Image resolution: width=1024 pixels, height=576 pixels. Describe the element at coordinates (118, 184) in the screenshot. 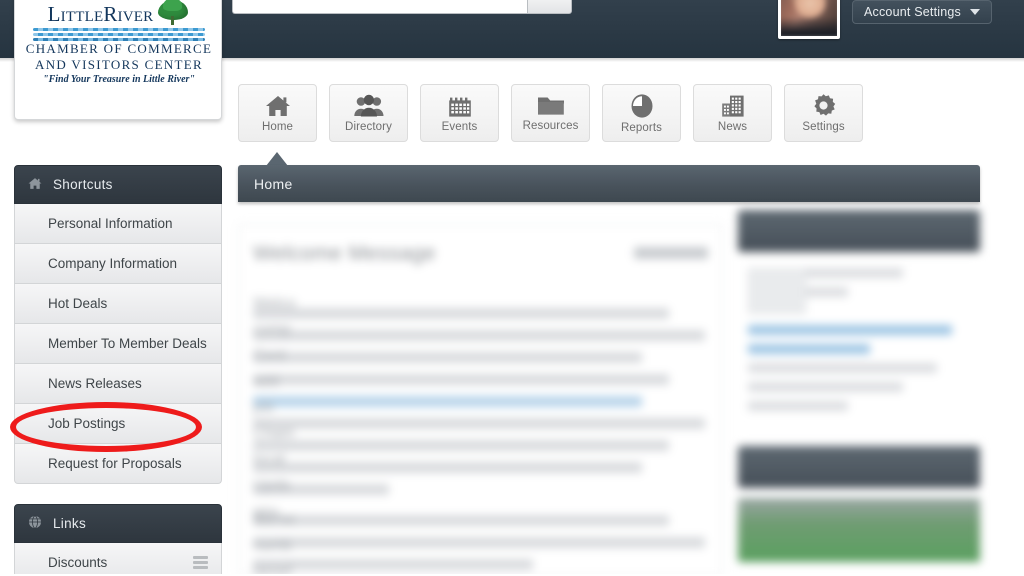

I see `sidebar-header-shortcuts: Shortcuts` at that location.